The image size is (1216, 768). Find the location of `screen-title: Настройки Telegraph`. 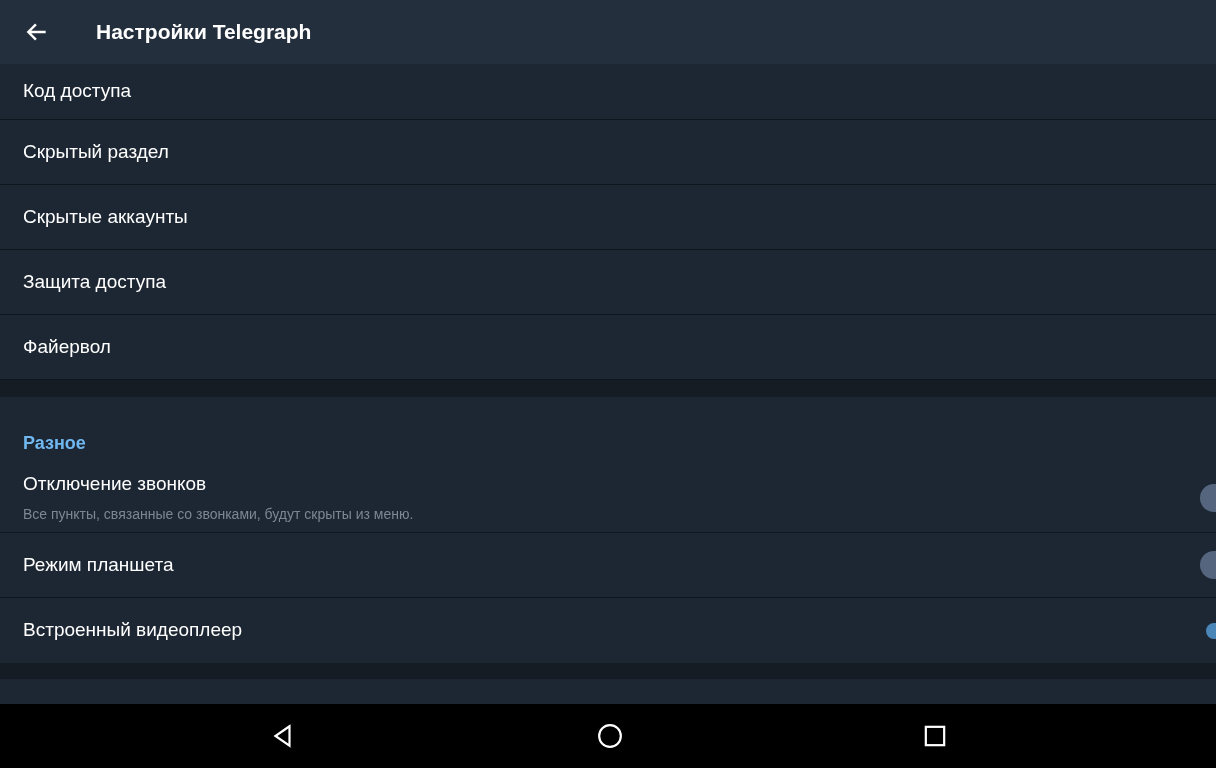

screen-title: Настройки Telegraph is located at coordinates (204, 32).